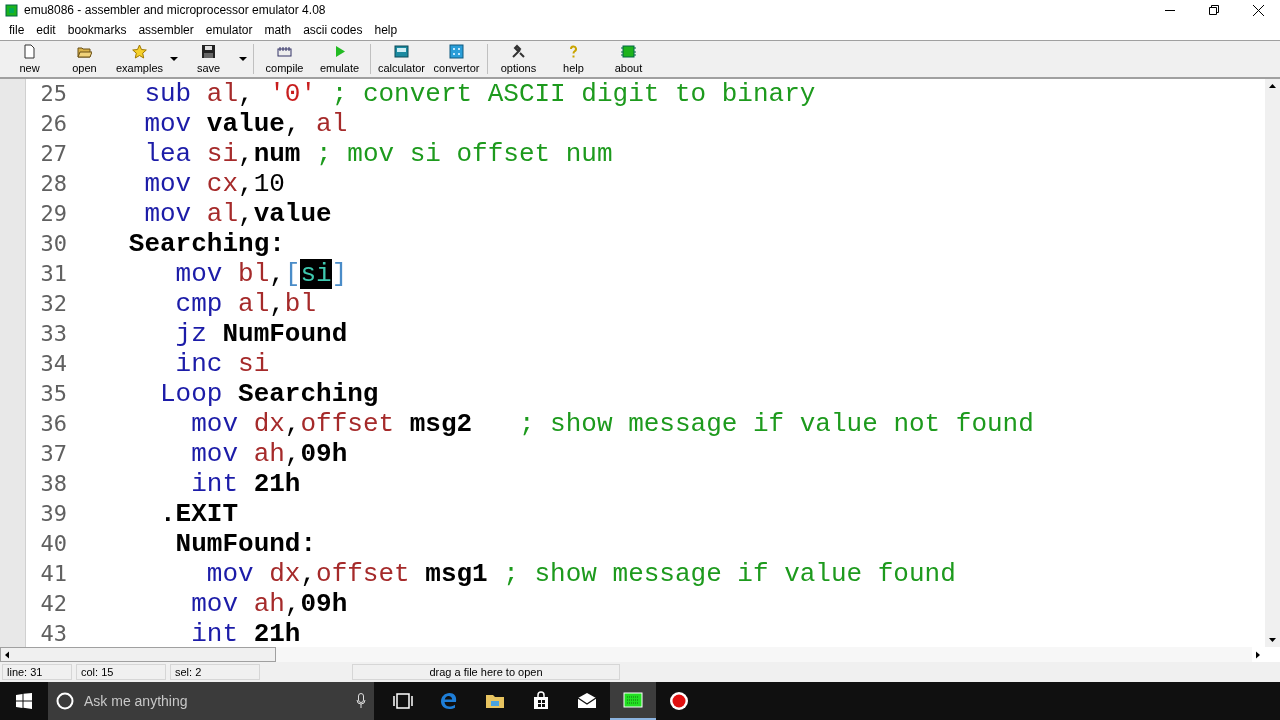  I want to click on save-icon, so click(208, 51).